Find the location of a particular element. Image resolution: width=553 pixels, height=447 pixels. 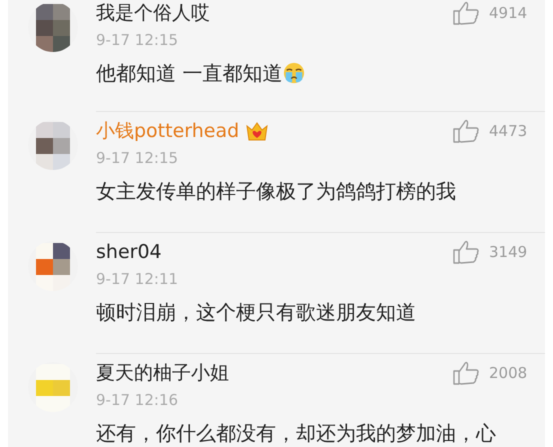

comment-text: 女主发传单的样子像极了为鸽鸽打榜的我 is located at coordinates (276, 191).